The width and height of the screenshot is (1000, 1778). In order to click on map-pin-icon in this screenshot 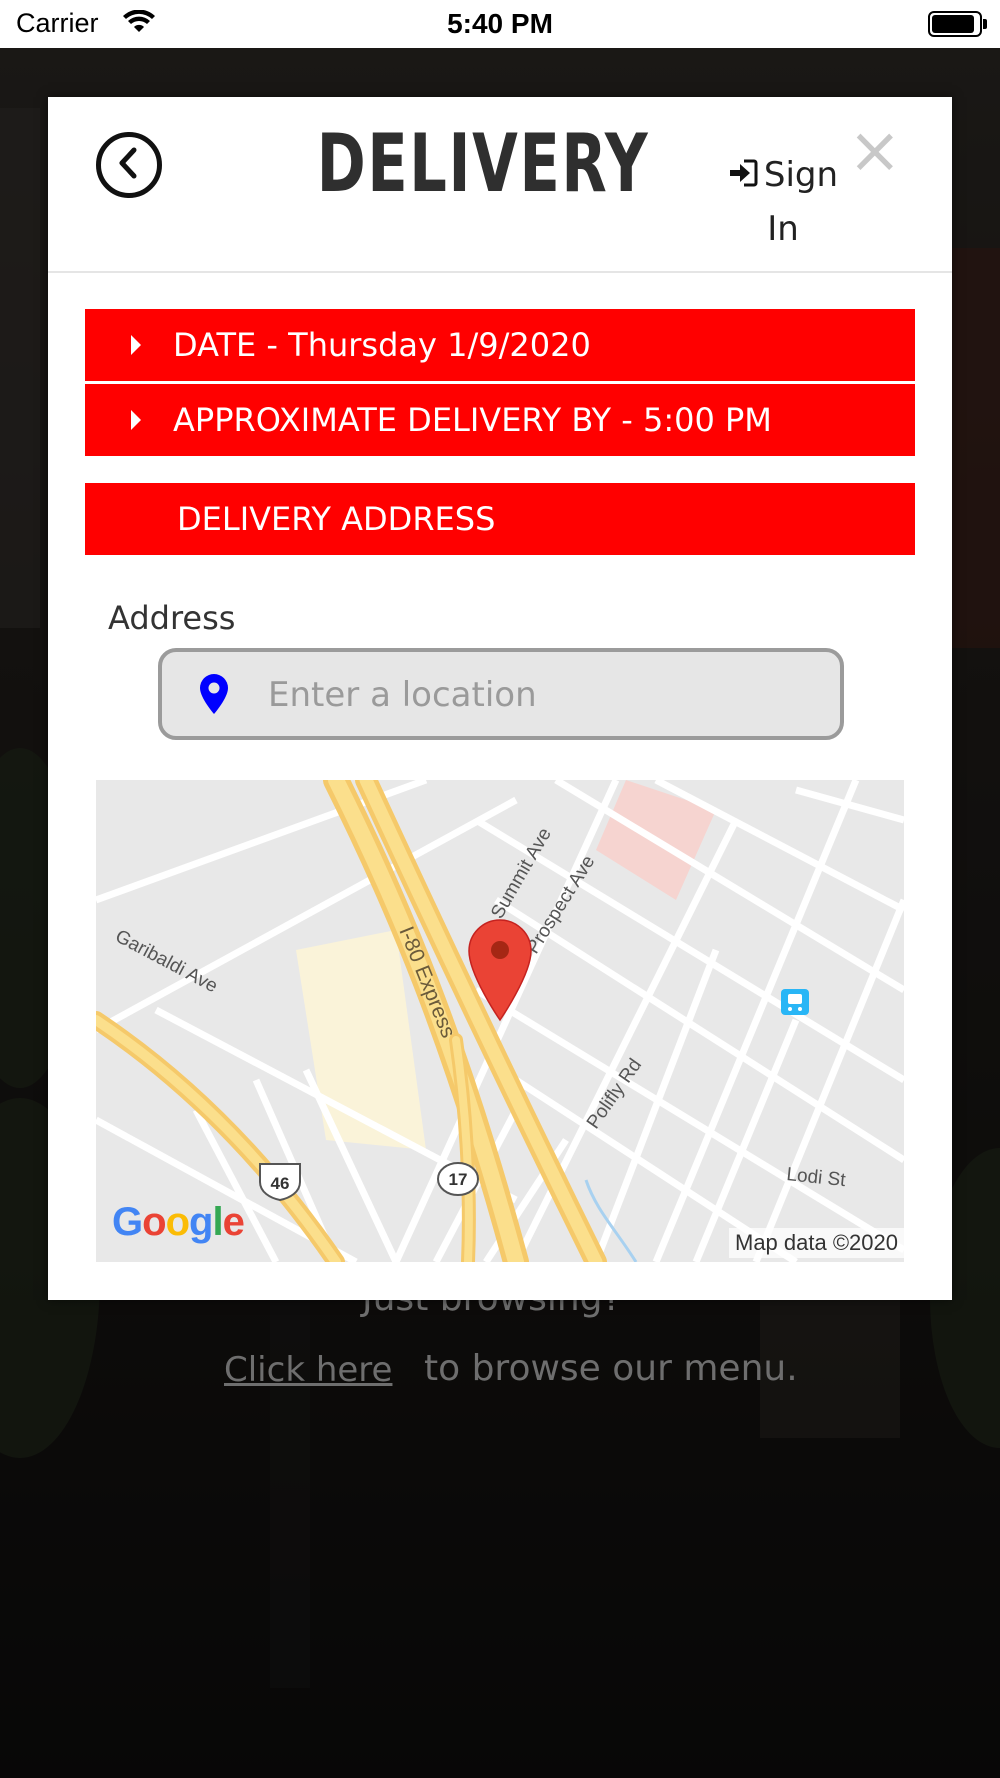, I will do `click(214, 696)`.